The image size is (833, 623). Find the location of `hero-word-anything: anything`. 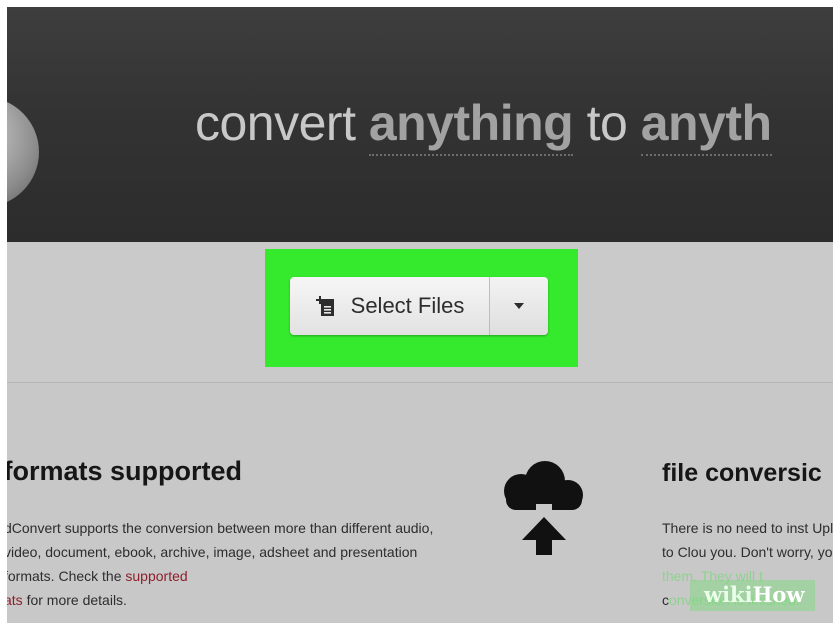

hero-word-anything: anything is located at coordinates (471, 125).